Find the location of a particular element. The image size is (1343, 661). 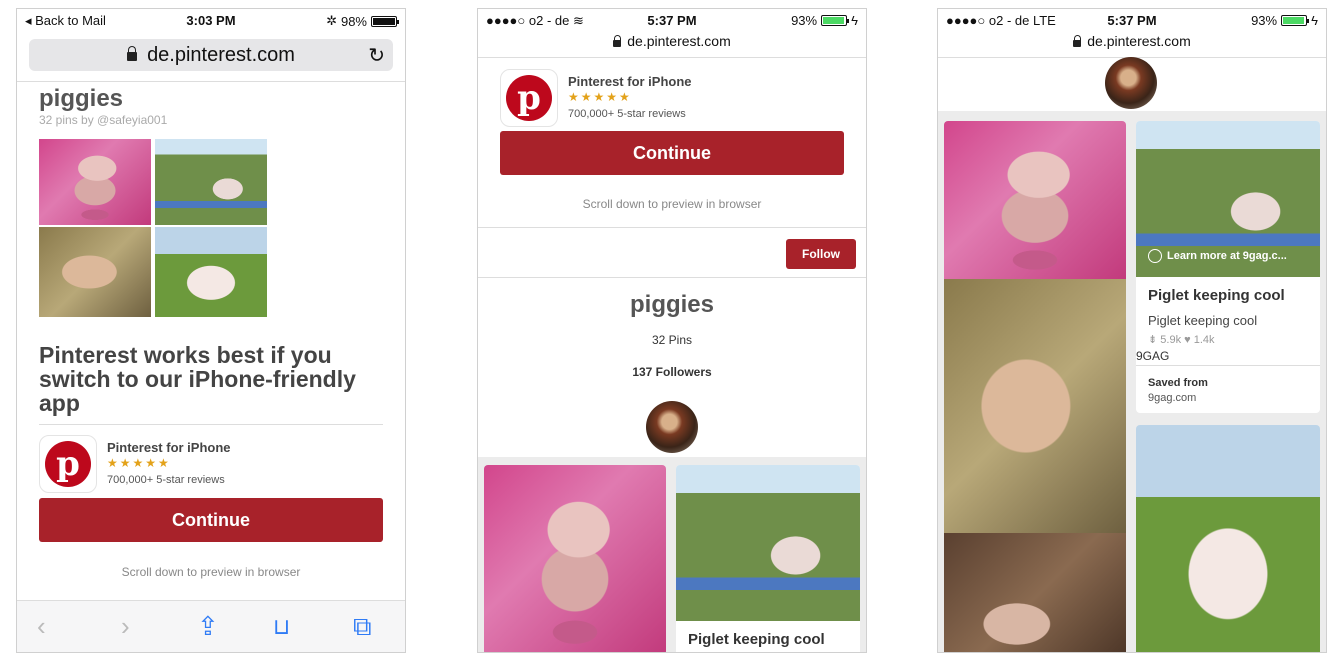

status-bar: ●●●●○ o2 - de LTE 5:37 PM 93% ϟ is located at coordinates (1132, 20).